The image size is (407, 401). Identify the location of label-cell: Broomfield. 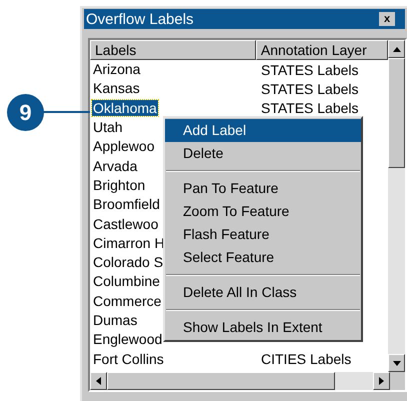
(126, 204).